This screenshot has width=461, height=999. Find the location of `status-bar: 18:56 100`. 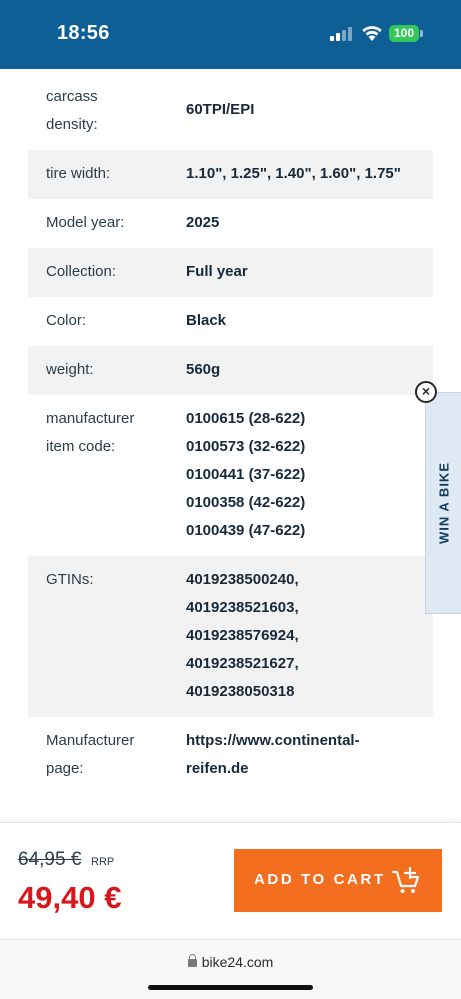

status-bar: 18:56 100 is located at coordinates (230, 34).